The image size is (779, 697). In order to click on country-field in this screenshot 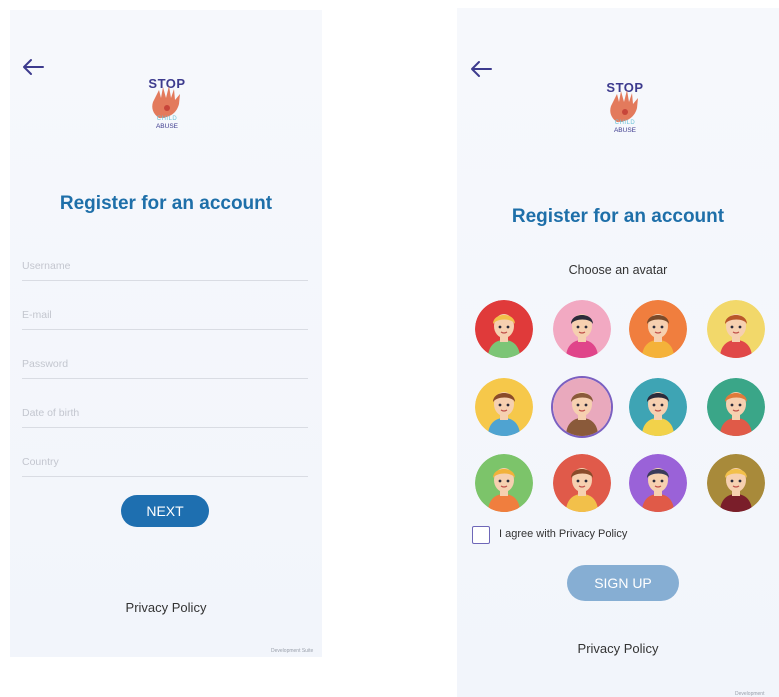, I will do `click(165, 463)`.